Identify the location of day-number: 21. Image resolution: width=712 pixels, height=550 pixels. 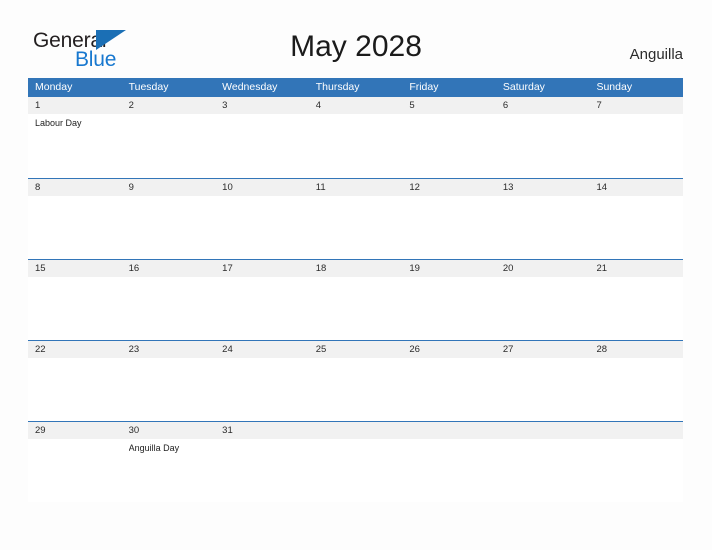
(636, 268).